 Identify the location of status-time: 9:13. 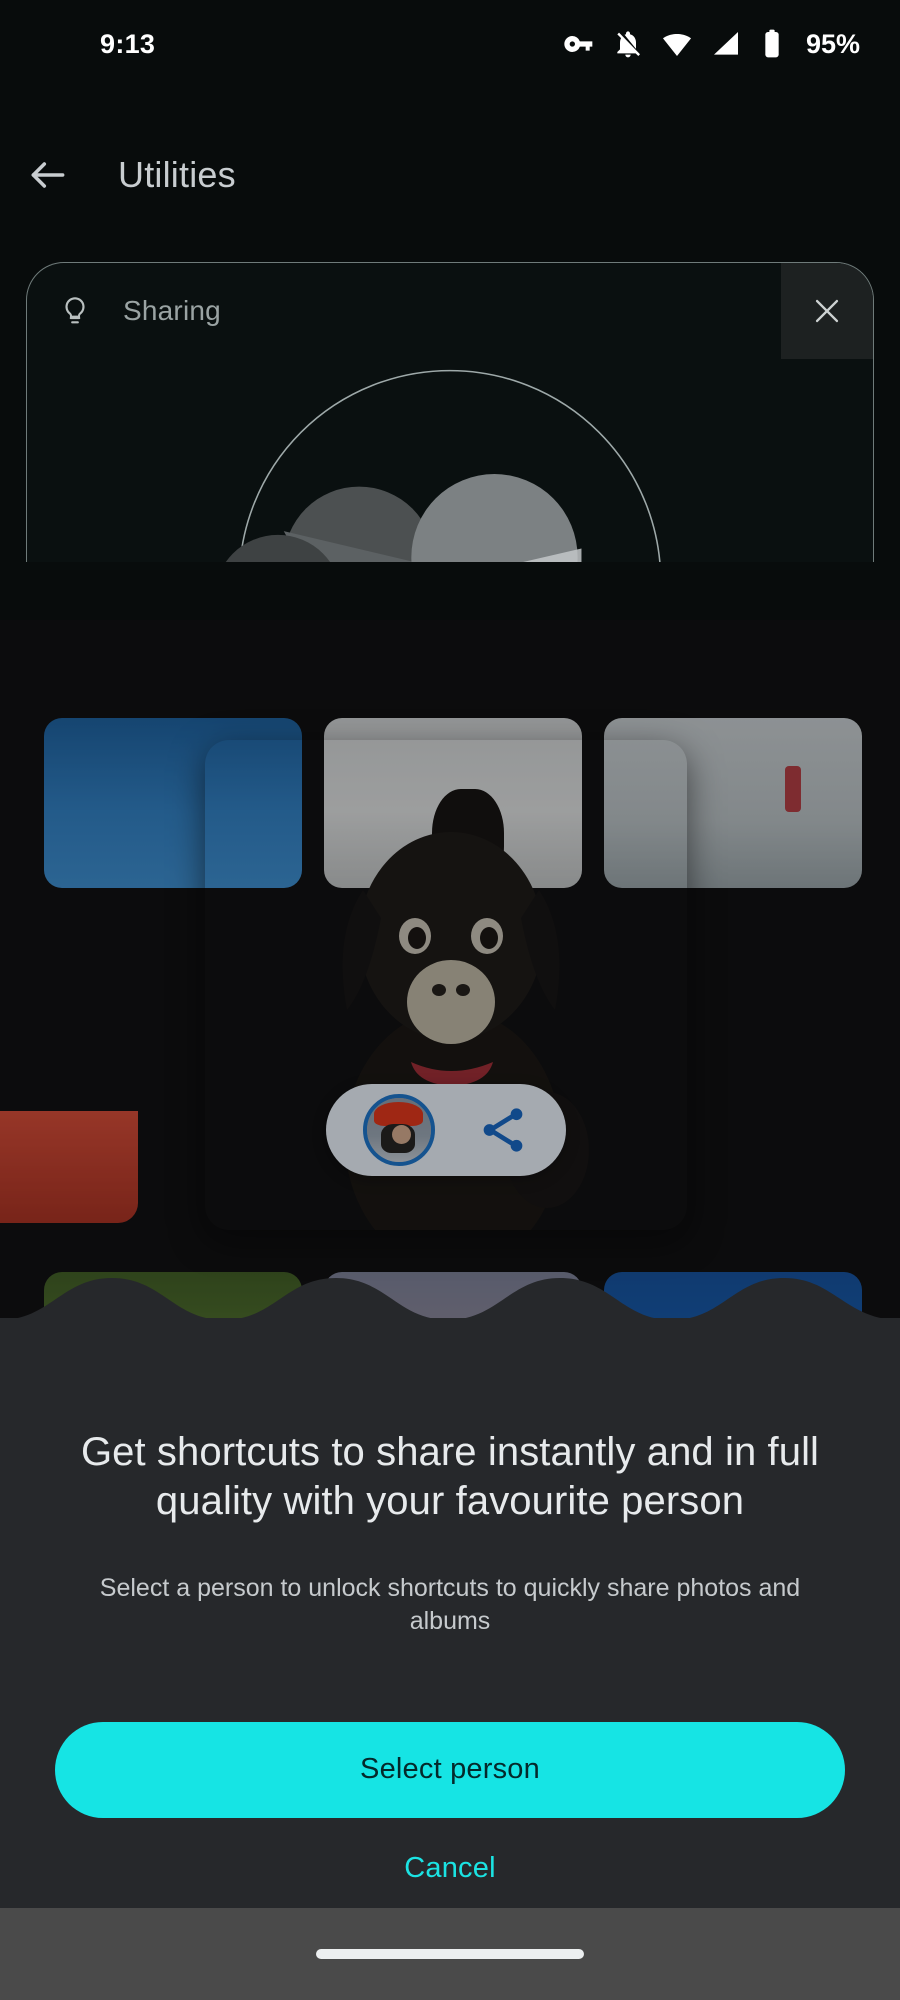
(128, 43).